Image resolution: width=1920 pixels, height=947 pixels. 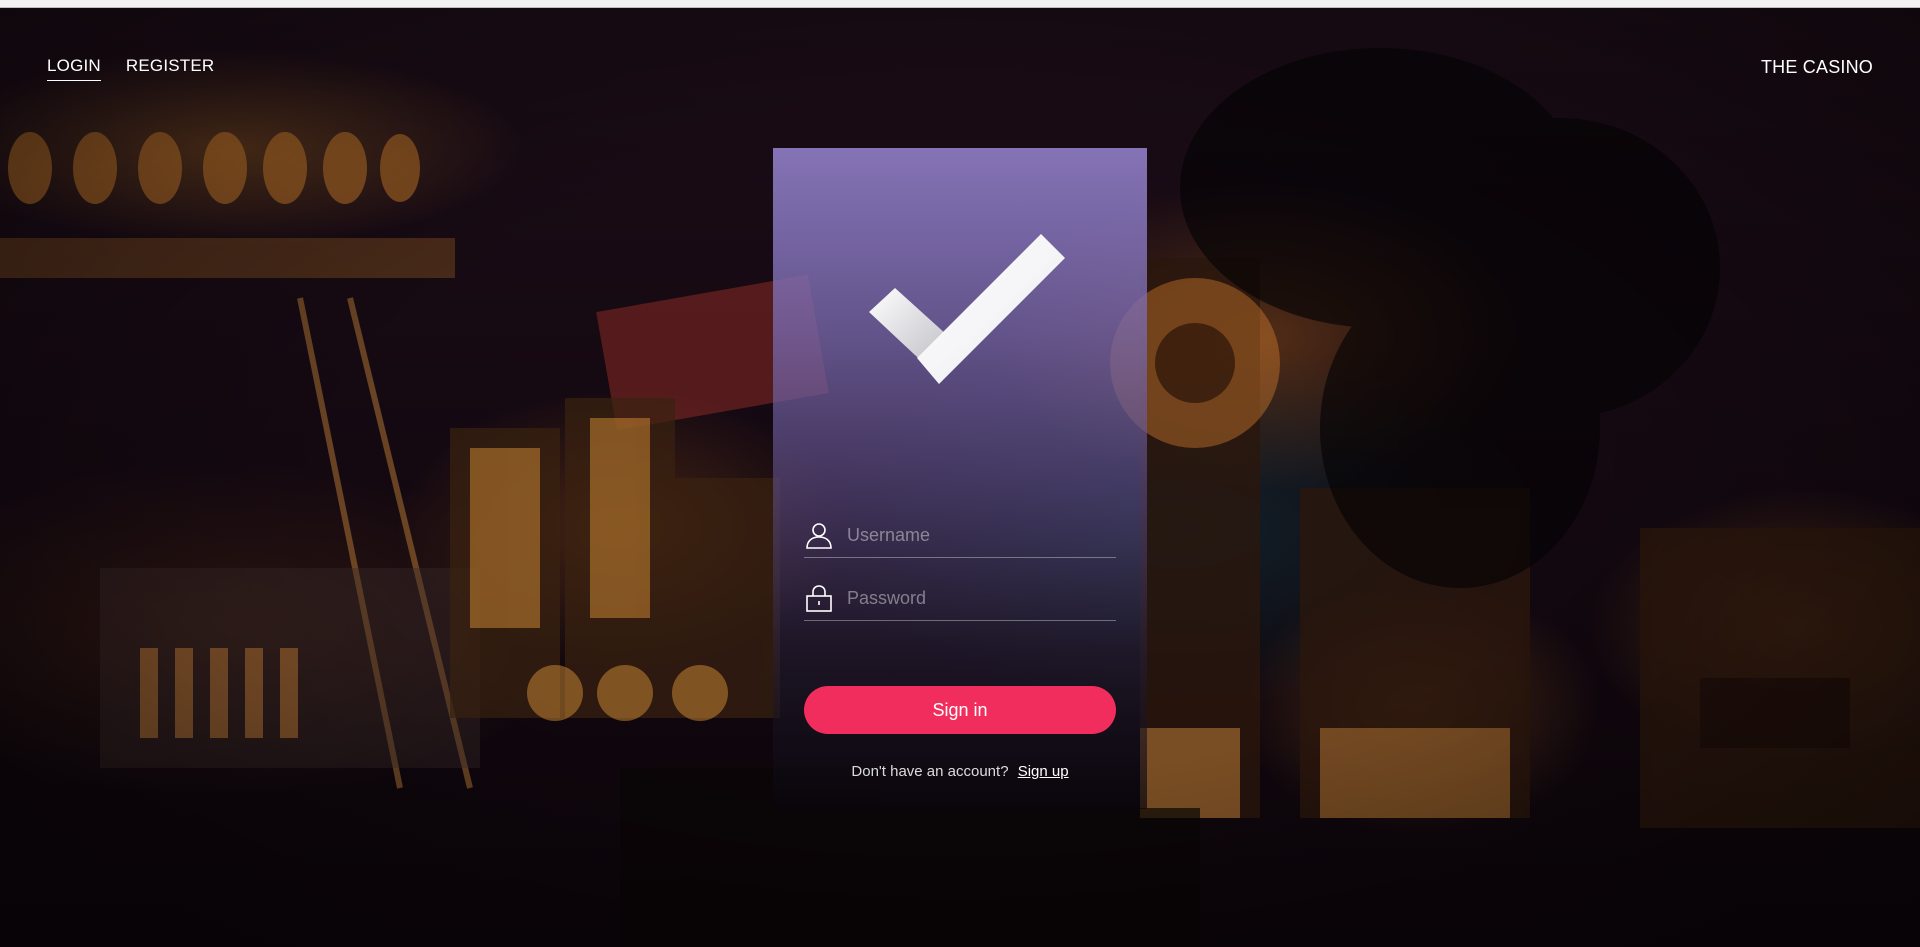 What do you see at coordinates (960, 710) in the screenshot?
I see `sign-in-button: Sign in` at bounding box center [960, 710].